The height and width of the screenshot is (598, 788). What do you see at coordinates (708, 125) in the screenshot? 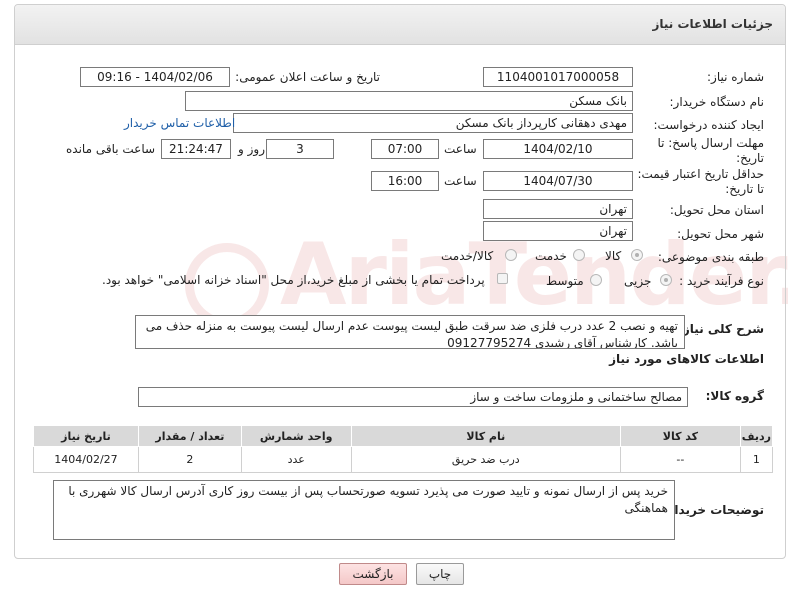
I see `creator-label: ایجاد کننده درخواست:` at bounding box center [708, 125].